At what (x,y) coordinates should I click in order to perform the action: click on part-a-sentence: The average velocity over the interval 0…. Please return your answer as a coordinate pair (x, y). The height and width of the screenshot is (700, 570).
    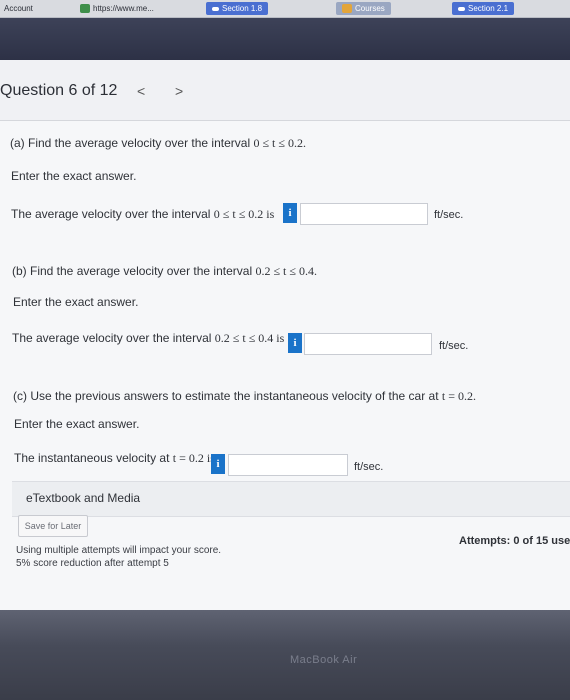
    Looking at the image, I should click on (142, 214).